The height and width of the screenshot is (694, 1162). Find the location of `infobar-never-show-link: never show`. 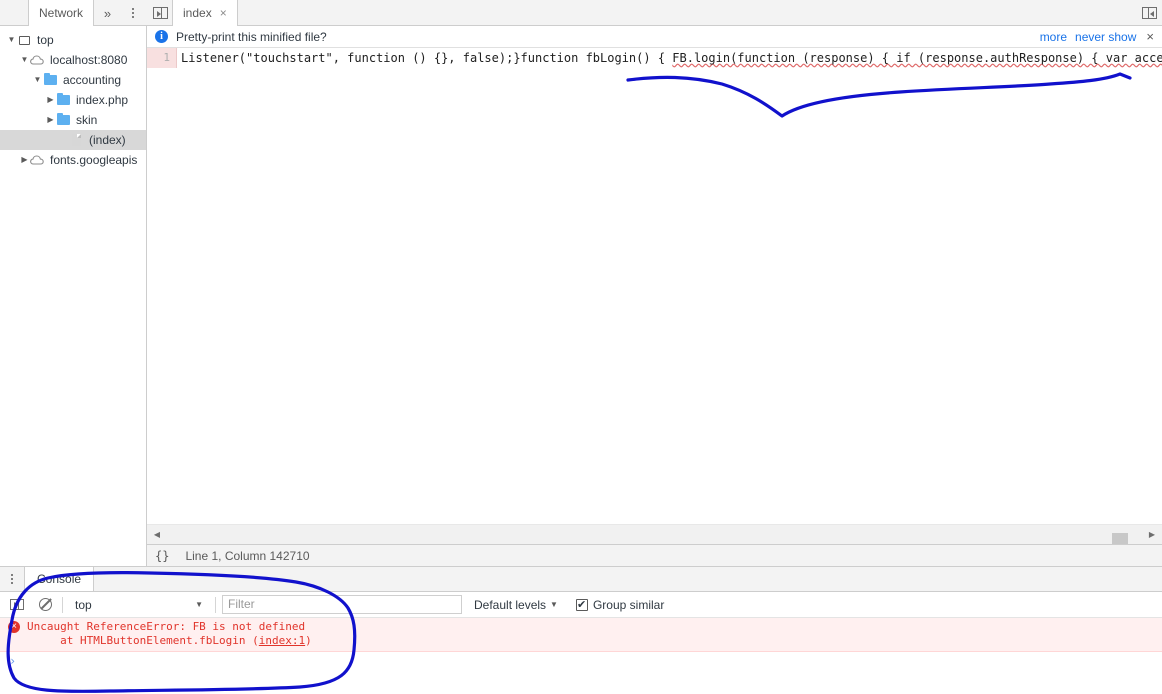

infobar-never-show-link: never show is located at coordinates (1105, 37).